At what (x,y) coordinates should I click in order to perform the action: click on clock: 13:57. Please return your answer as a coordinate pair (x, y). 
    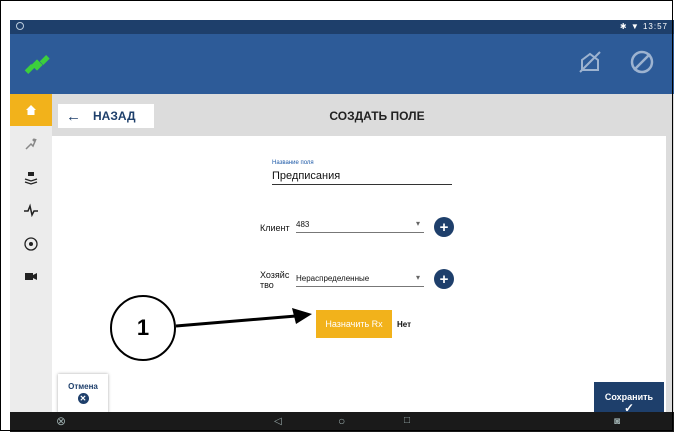
    Looking at the image, I should click on (655, 26).